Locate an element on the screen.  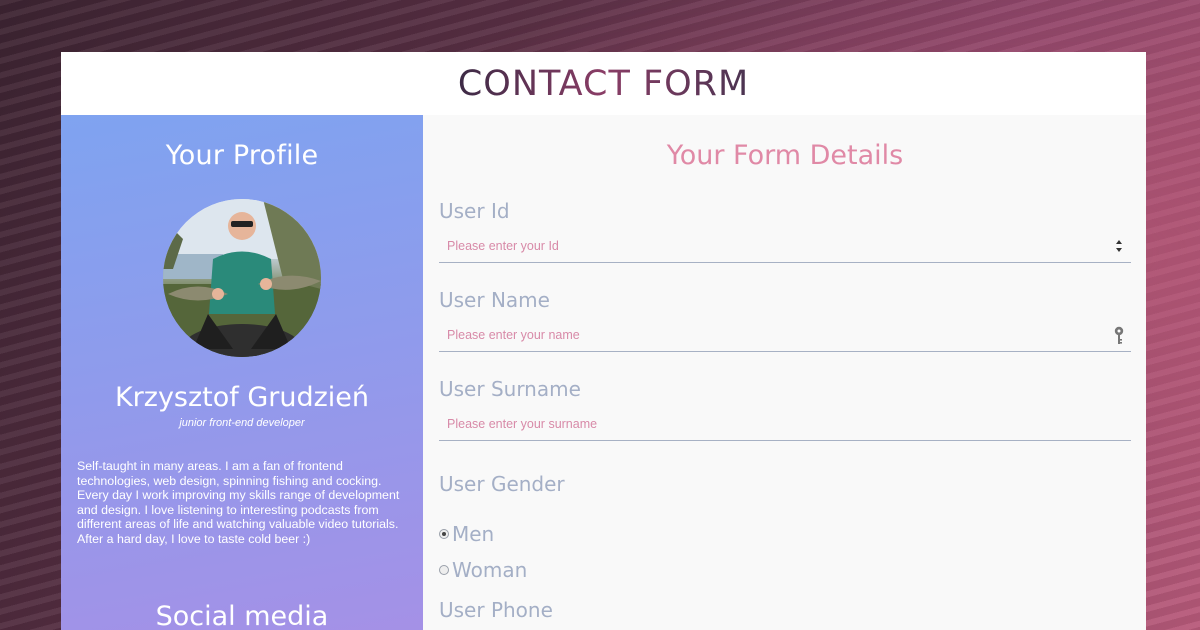
user-id-label: User Id is located at coordinates (474, 211).